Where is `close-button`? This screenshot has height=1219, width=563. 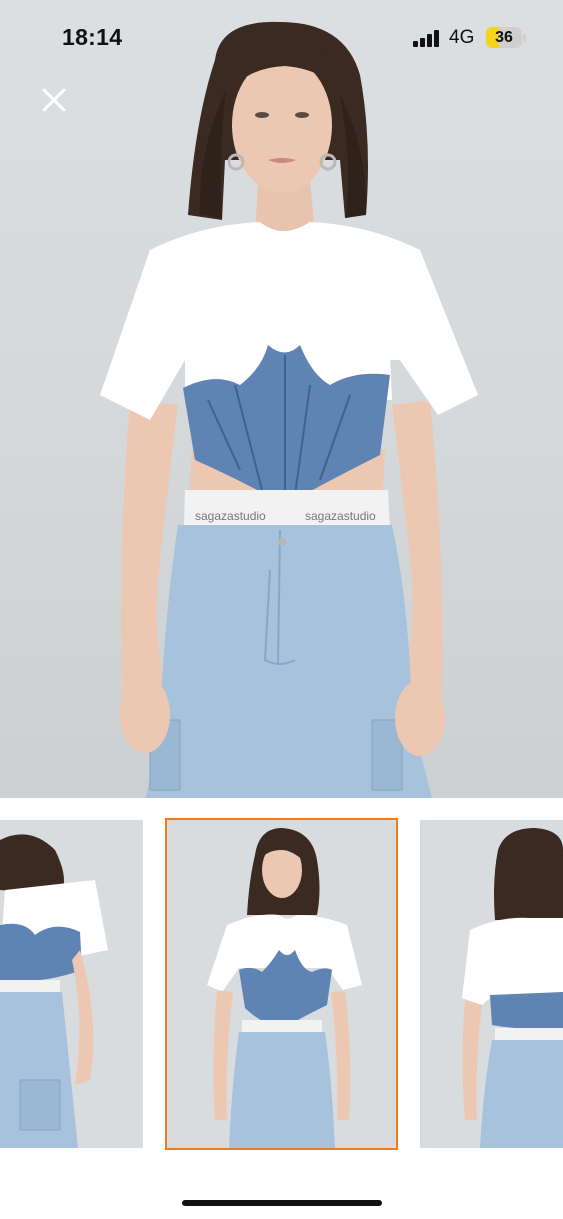
close-button is located at coordinates (54, 100).